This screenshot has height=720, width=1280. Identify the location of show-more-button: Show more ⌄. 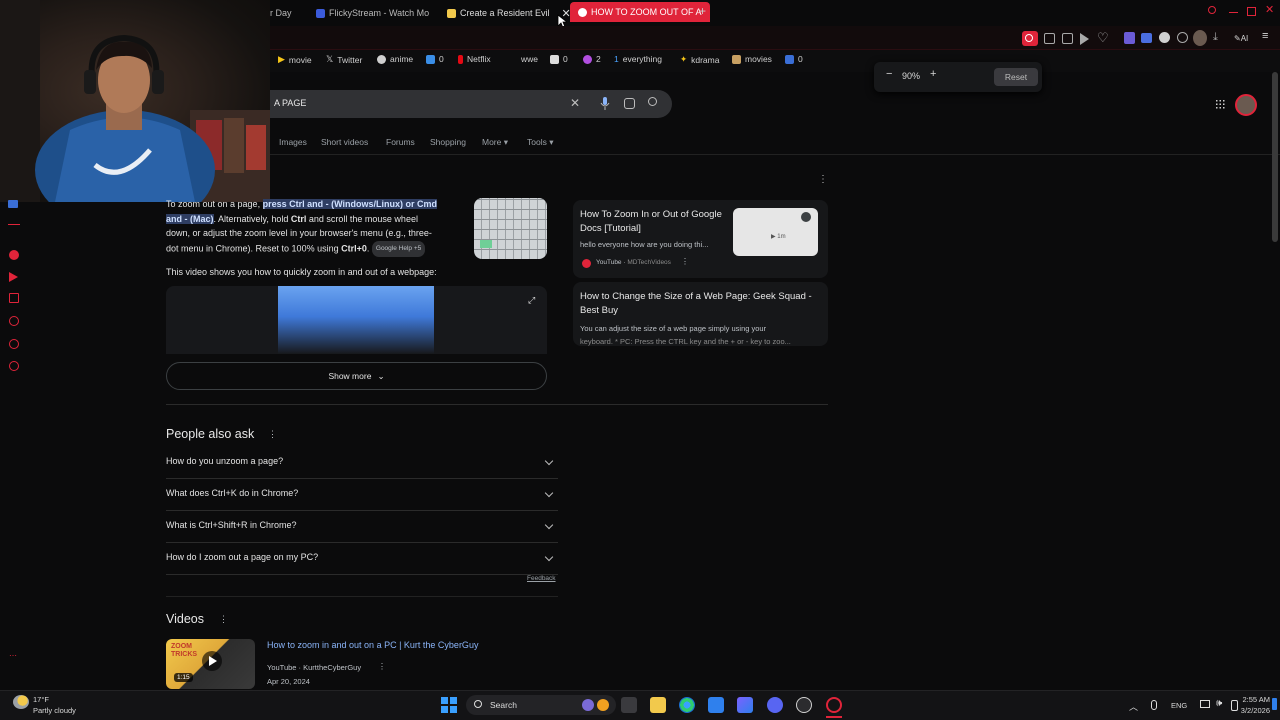
(356, 376).